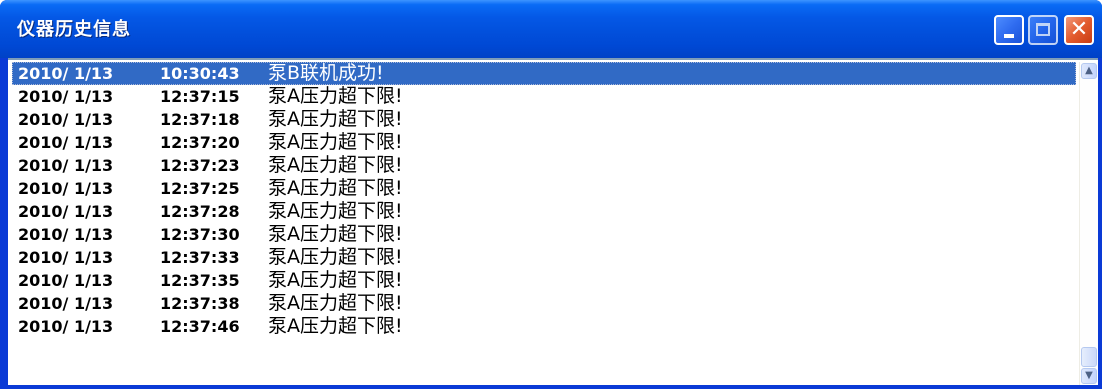 The height and width of the screenshot is (389, 1102). What do you see at coordinates (544, 165) in the screenshot?
I see `list-item: 2010/ 1/13 12:37:23 泵A压力超下限!` at bounding box center [544, 165].